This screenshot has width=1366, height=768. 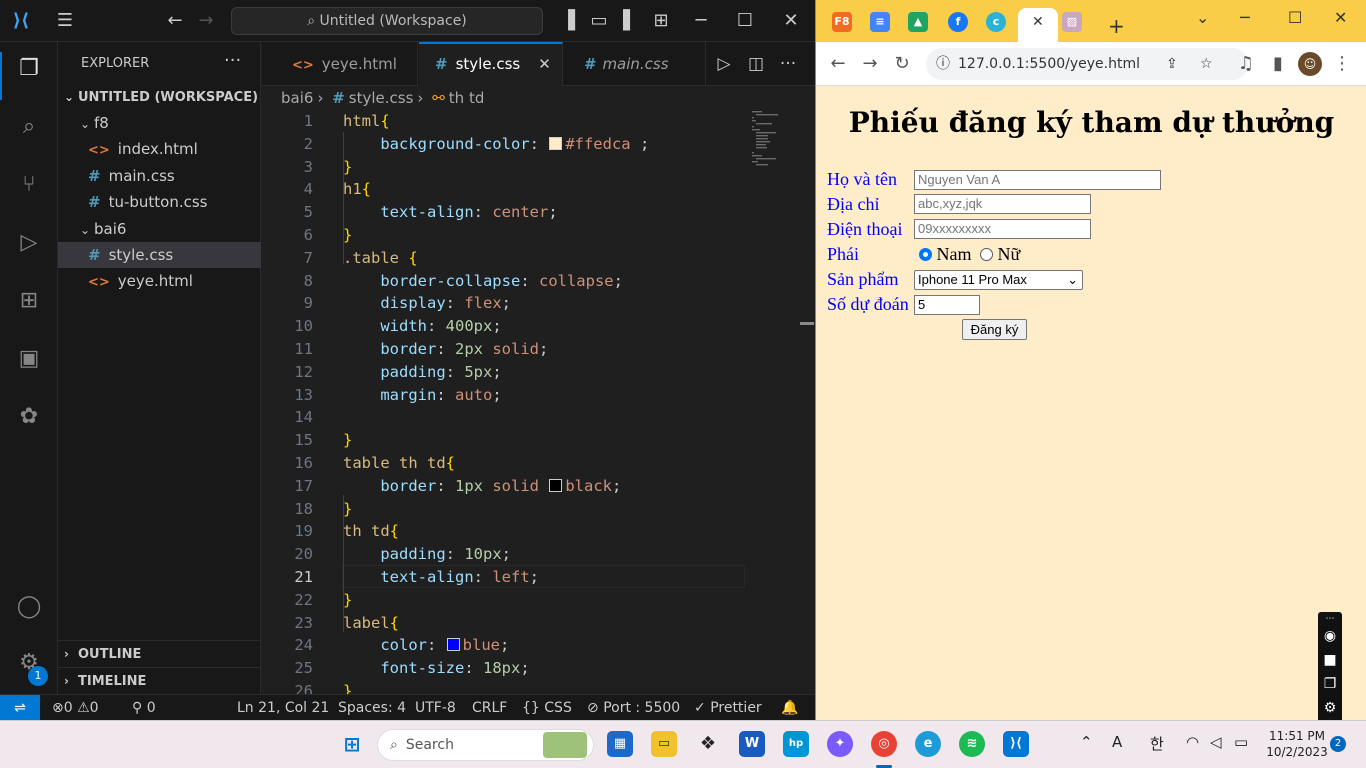 I want to click on file-main-css: # main.css, so click(x=159, y=176).